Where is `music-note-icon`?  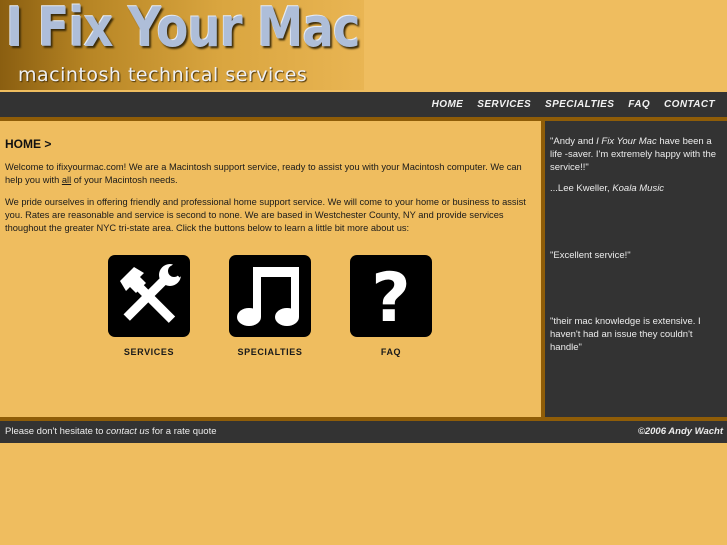 music-note-icon is located at coordinates (270, 296).